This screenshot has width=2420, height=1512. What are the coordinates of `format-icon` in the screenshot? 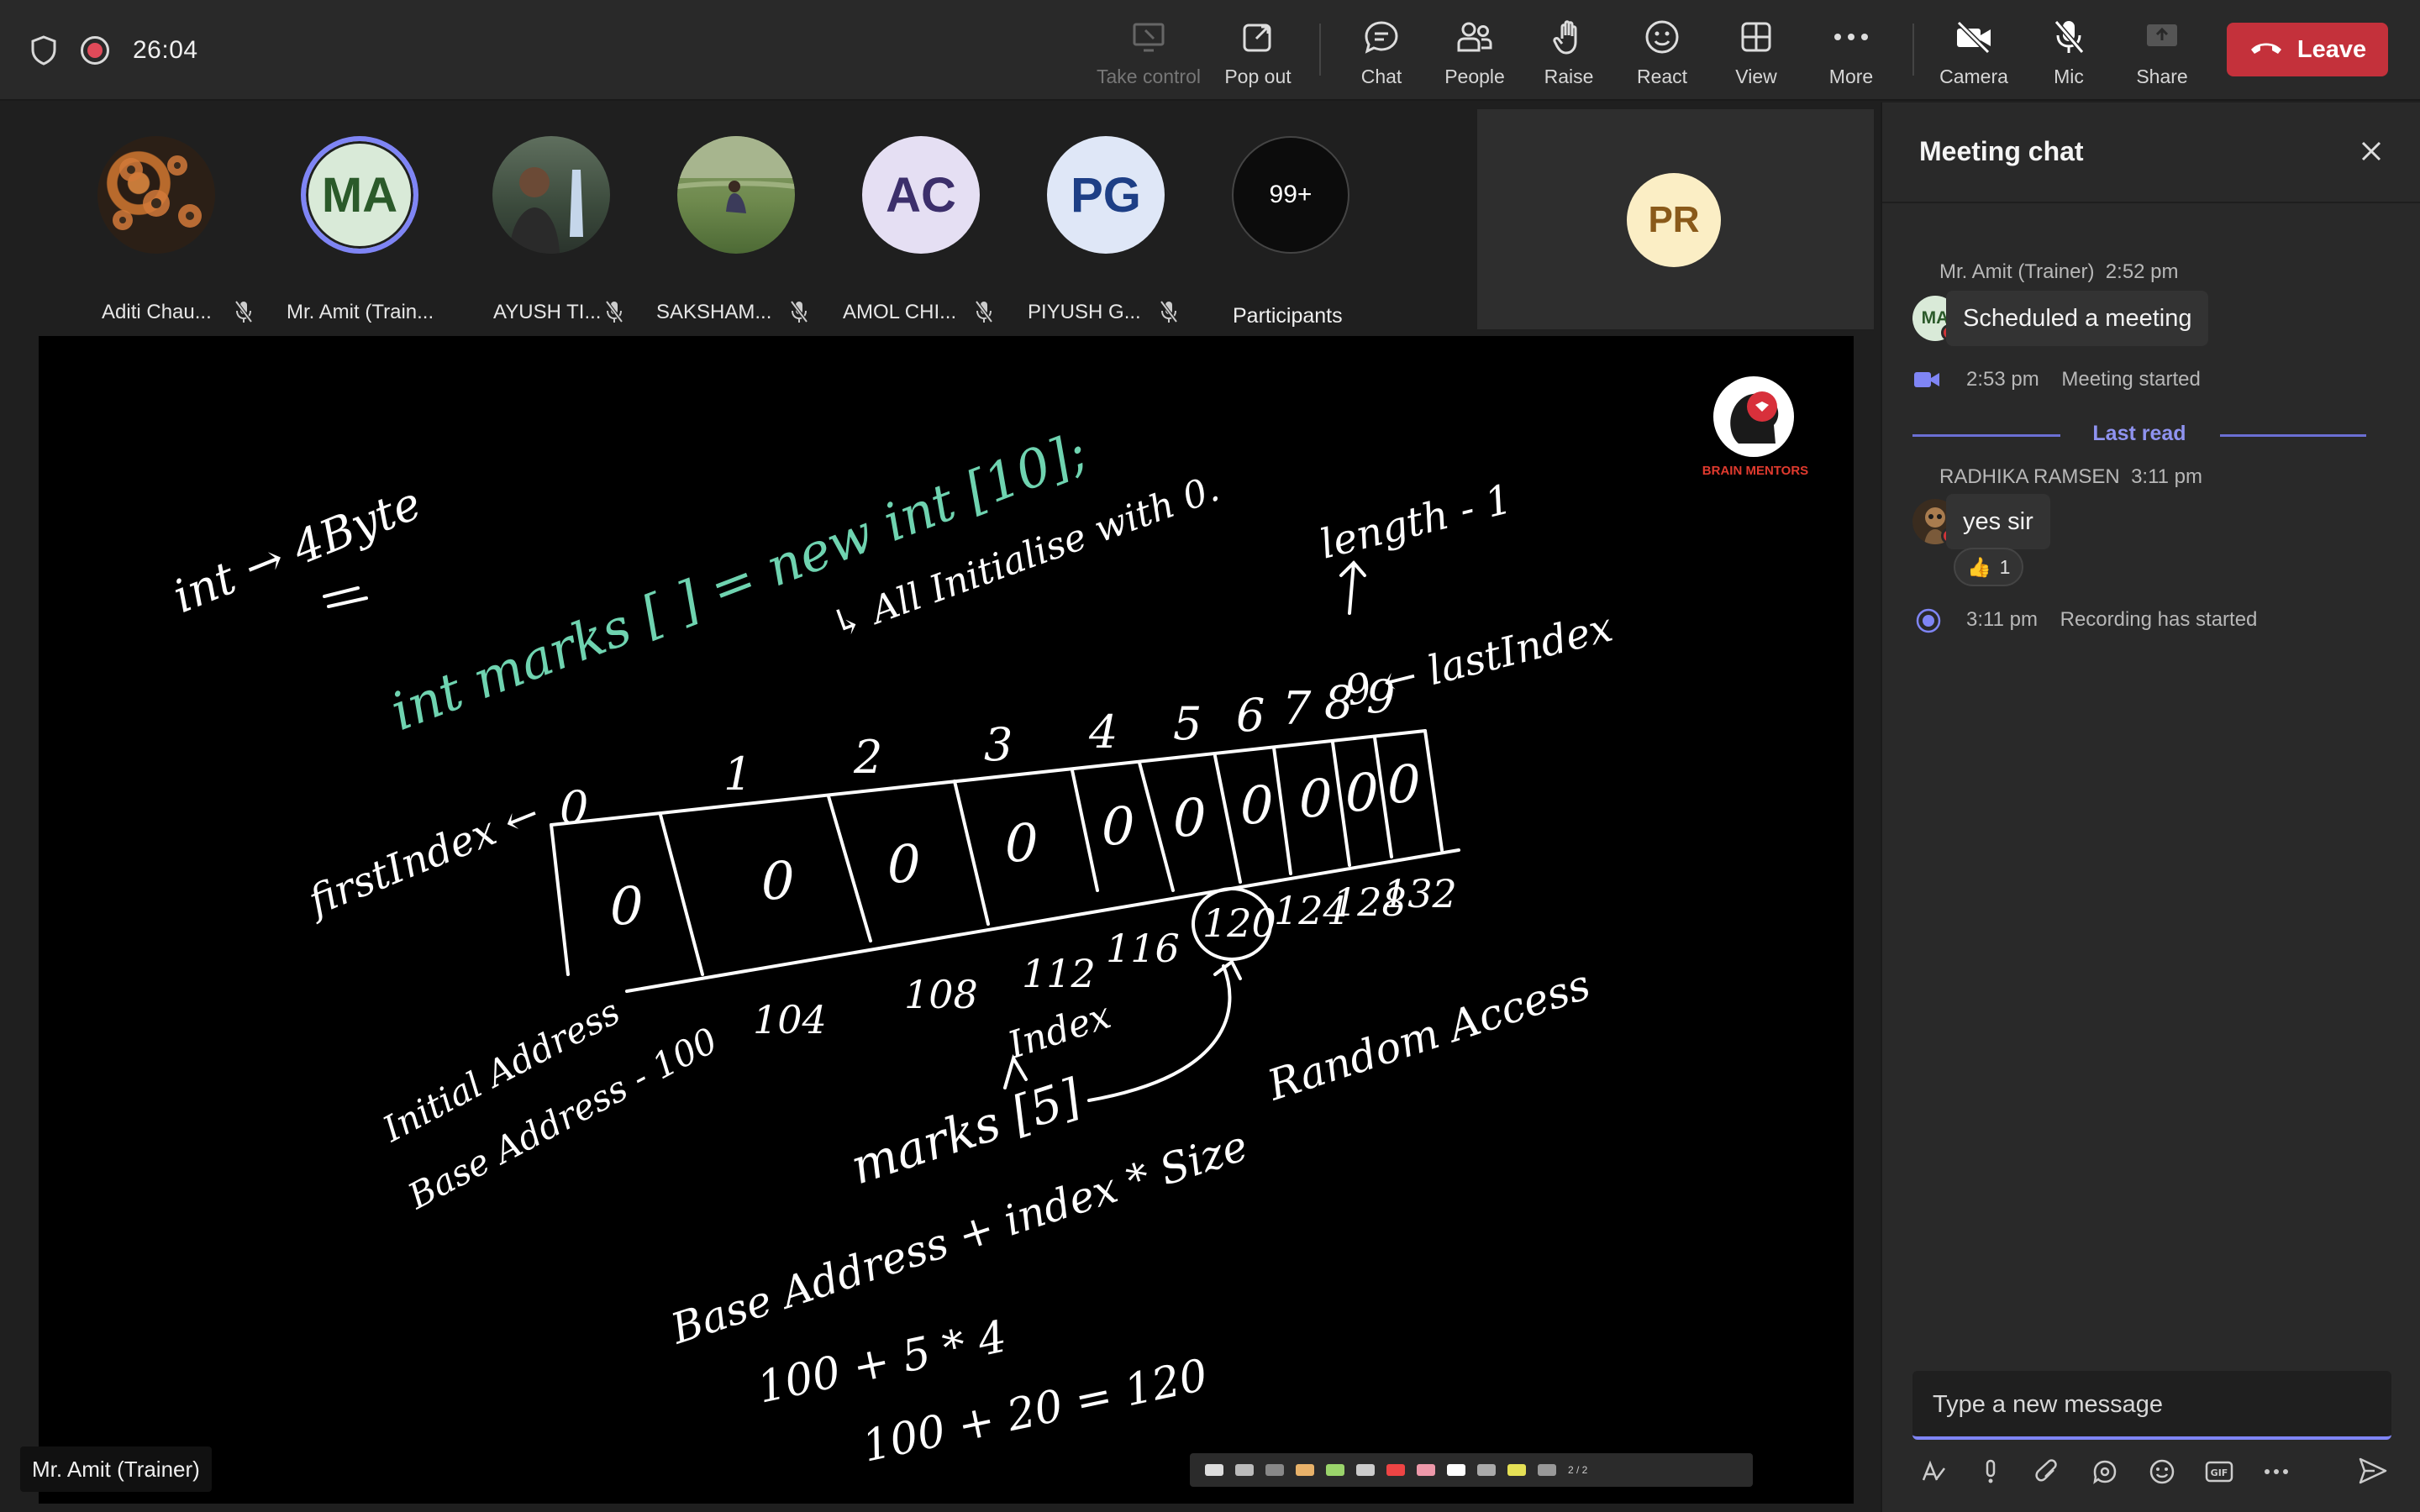 It's located at (1933, 1471).